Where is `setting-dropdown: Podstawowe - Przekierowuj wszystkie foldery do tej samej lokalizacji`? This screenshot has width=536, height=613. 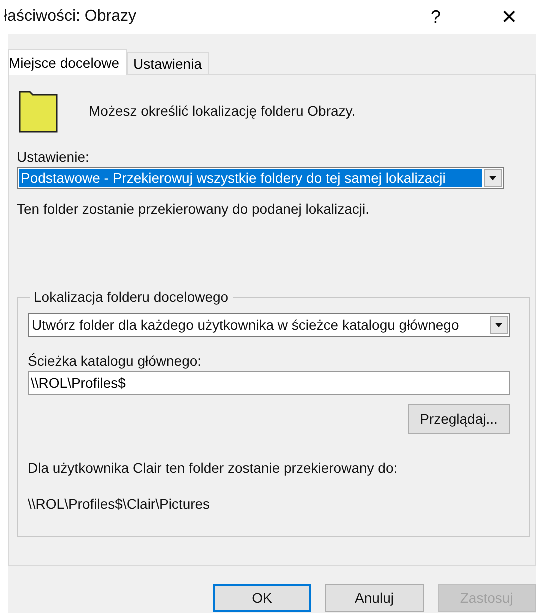 setting-dropdown: Podstawowe - Przekierowuj wszystkie foldery do tej samej lokalizacji is located at coordinates (260, 178).